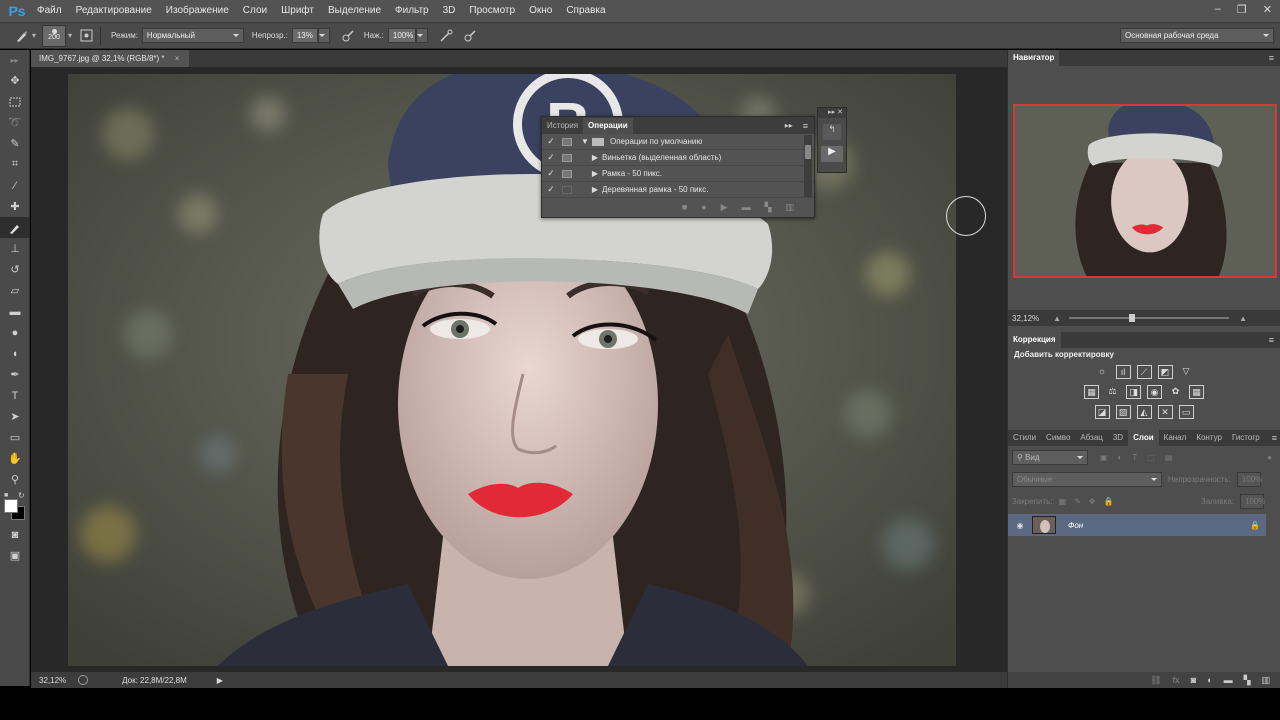 The image size is (1280, 720). I want to click on menu-image: Изображение, so click(197, 11).